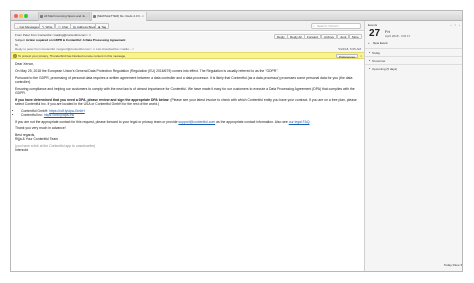 This screenshot has width=474, height=283. I want to click on list-item: Contentful Inc: https://cdf.ly/dpa-Inc, so click(191, 115).